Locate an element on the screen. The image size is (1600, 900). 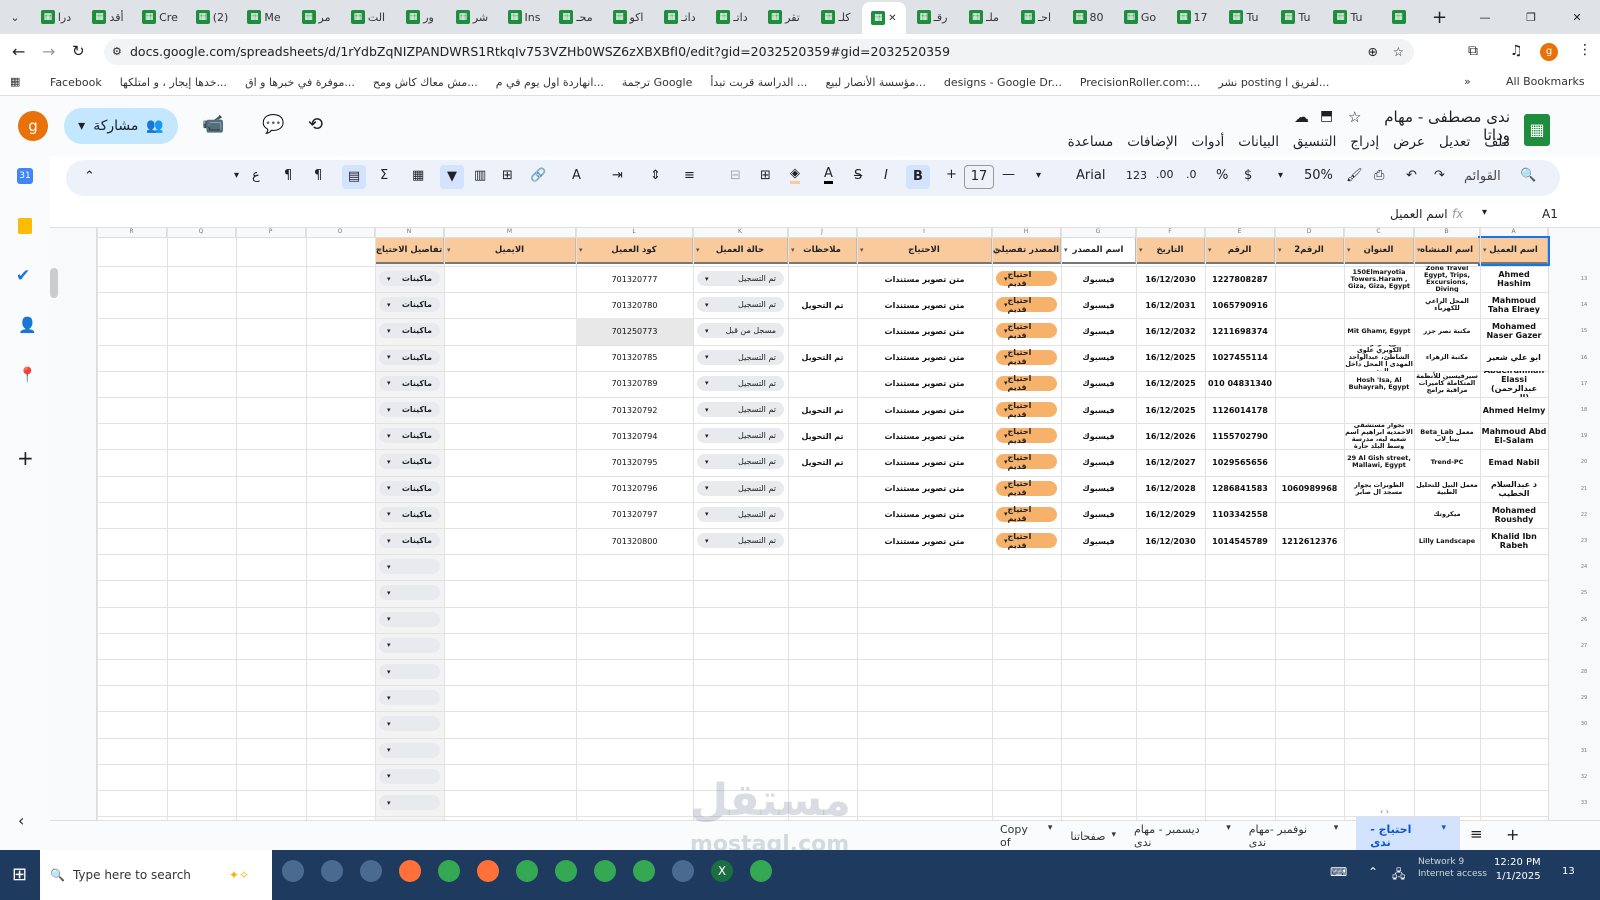
apps-icon: ▦ is located at coordinates (15, 81).